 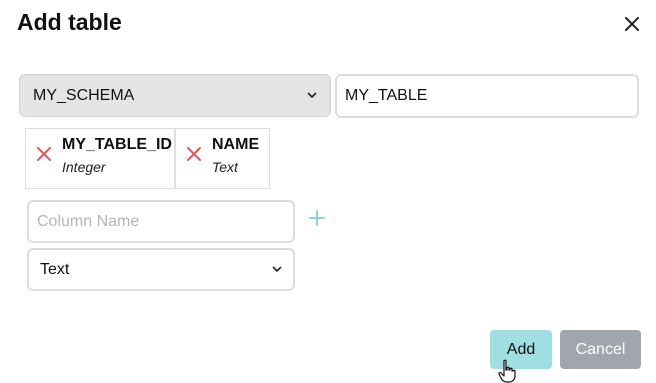 I want to click on close-button, so click(x=632, y=24).